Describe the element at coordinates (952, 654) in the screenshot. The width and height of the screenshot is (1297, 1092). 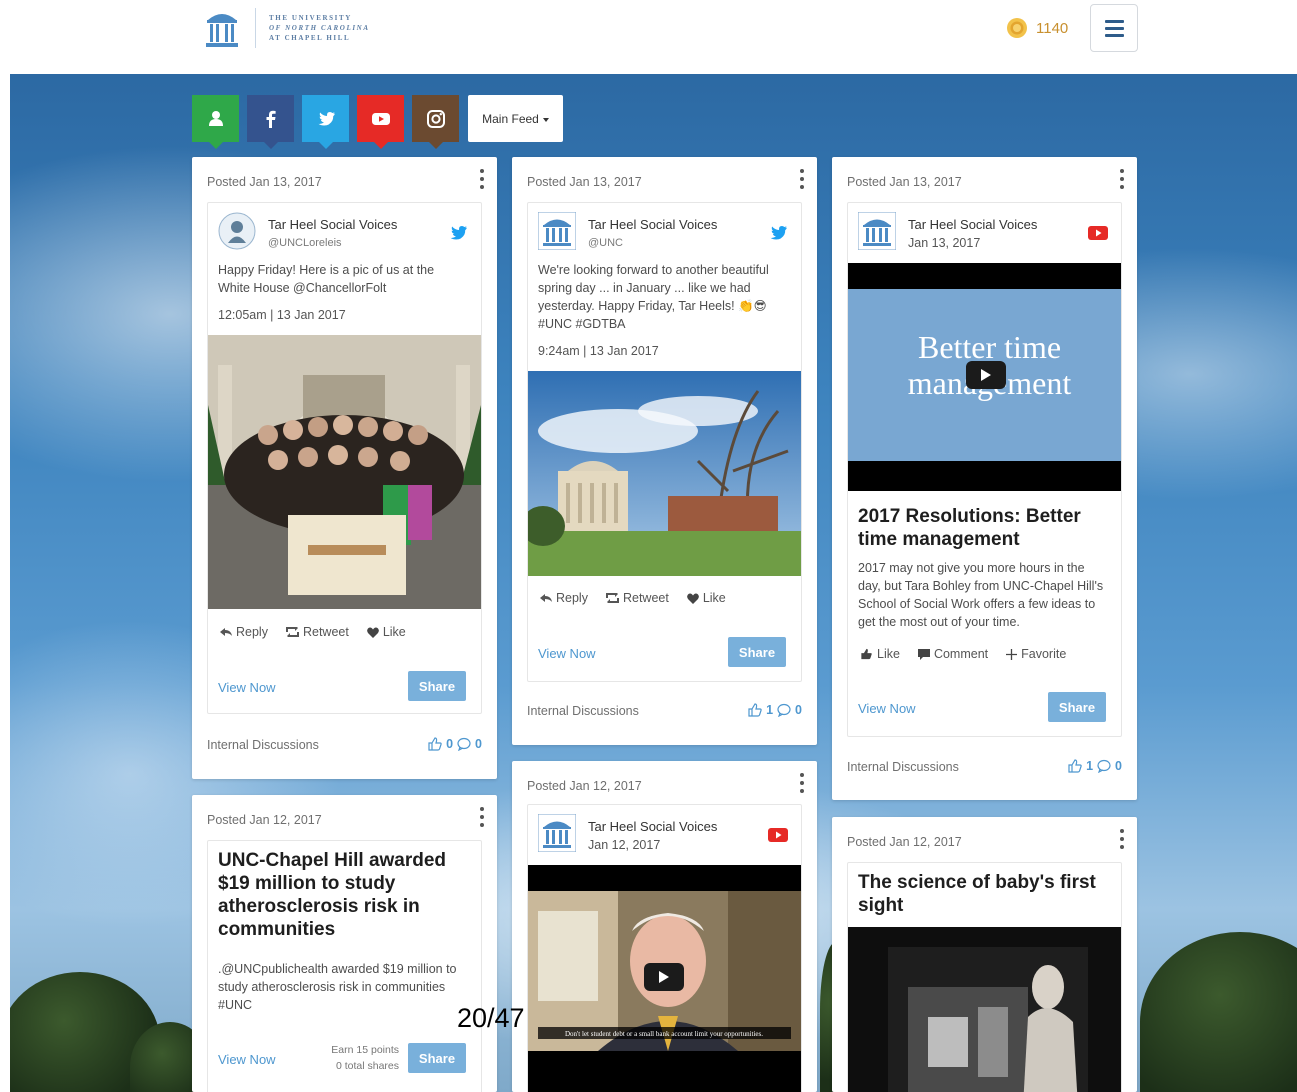
I see `comment-action: Comment` at that location.